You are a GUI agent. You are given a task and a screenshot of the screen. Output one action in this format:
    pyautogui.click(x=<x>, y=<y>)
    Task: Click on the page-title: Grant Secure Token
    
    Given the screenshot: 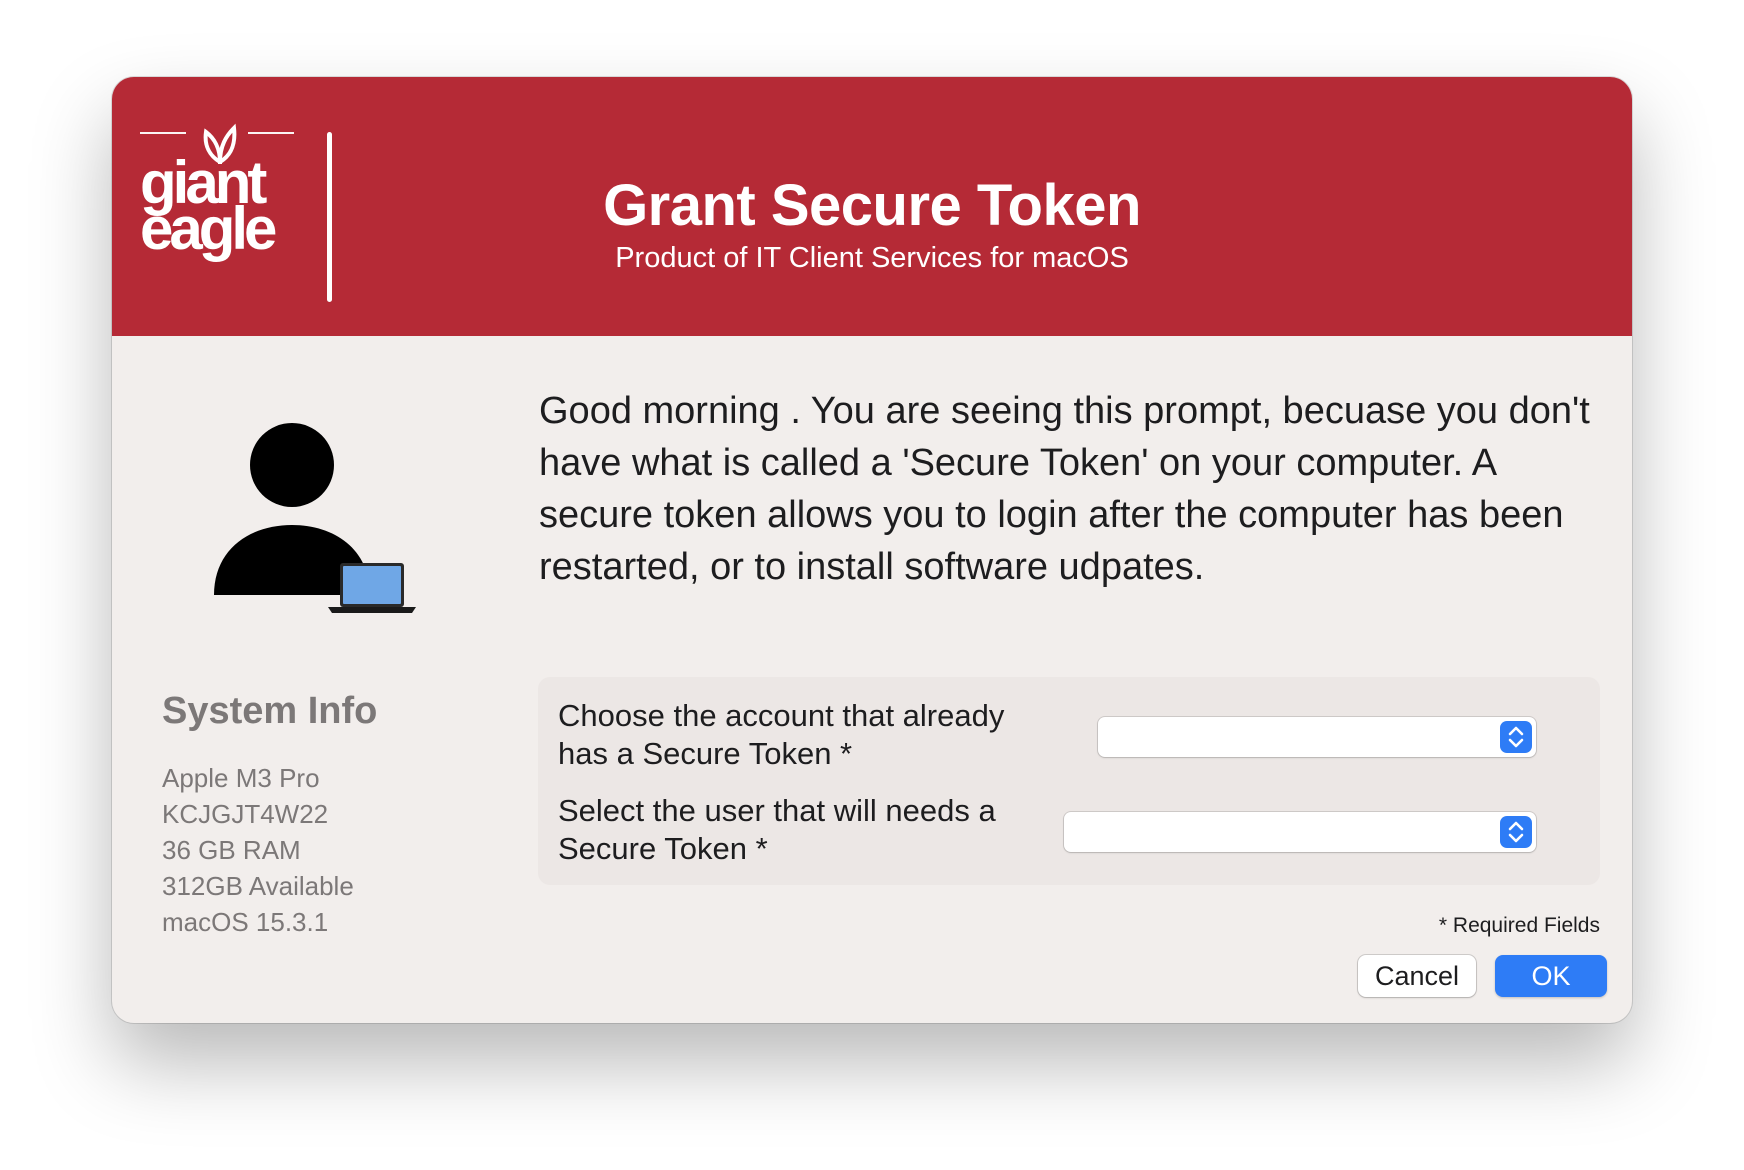 What is the action you would take?
    pyautogui.click(x=872, y=205)
    